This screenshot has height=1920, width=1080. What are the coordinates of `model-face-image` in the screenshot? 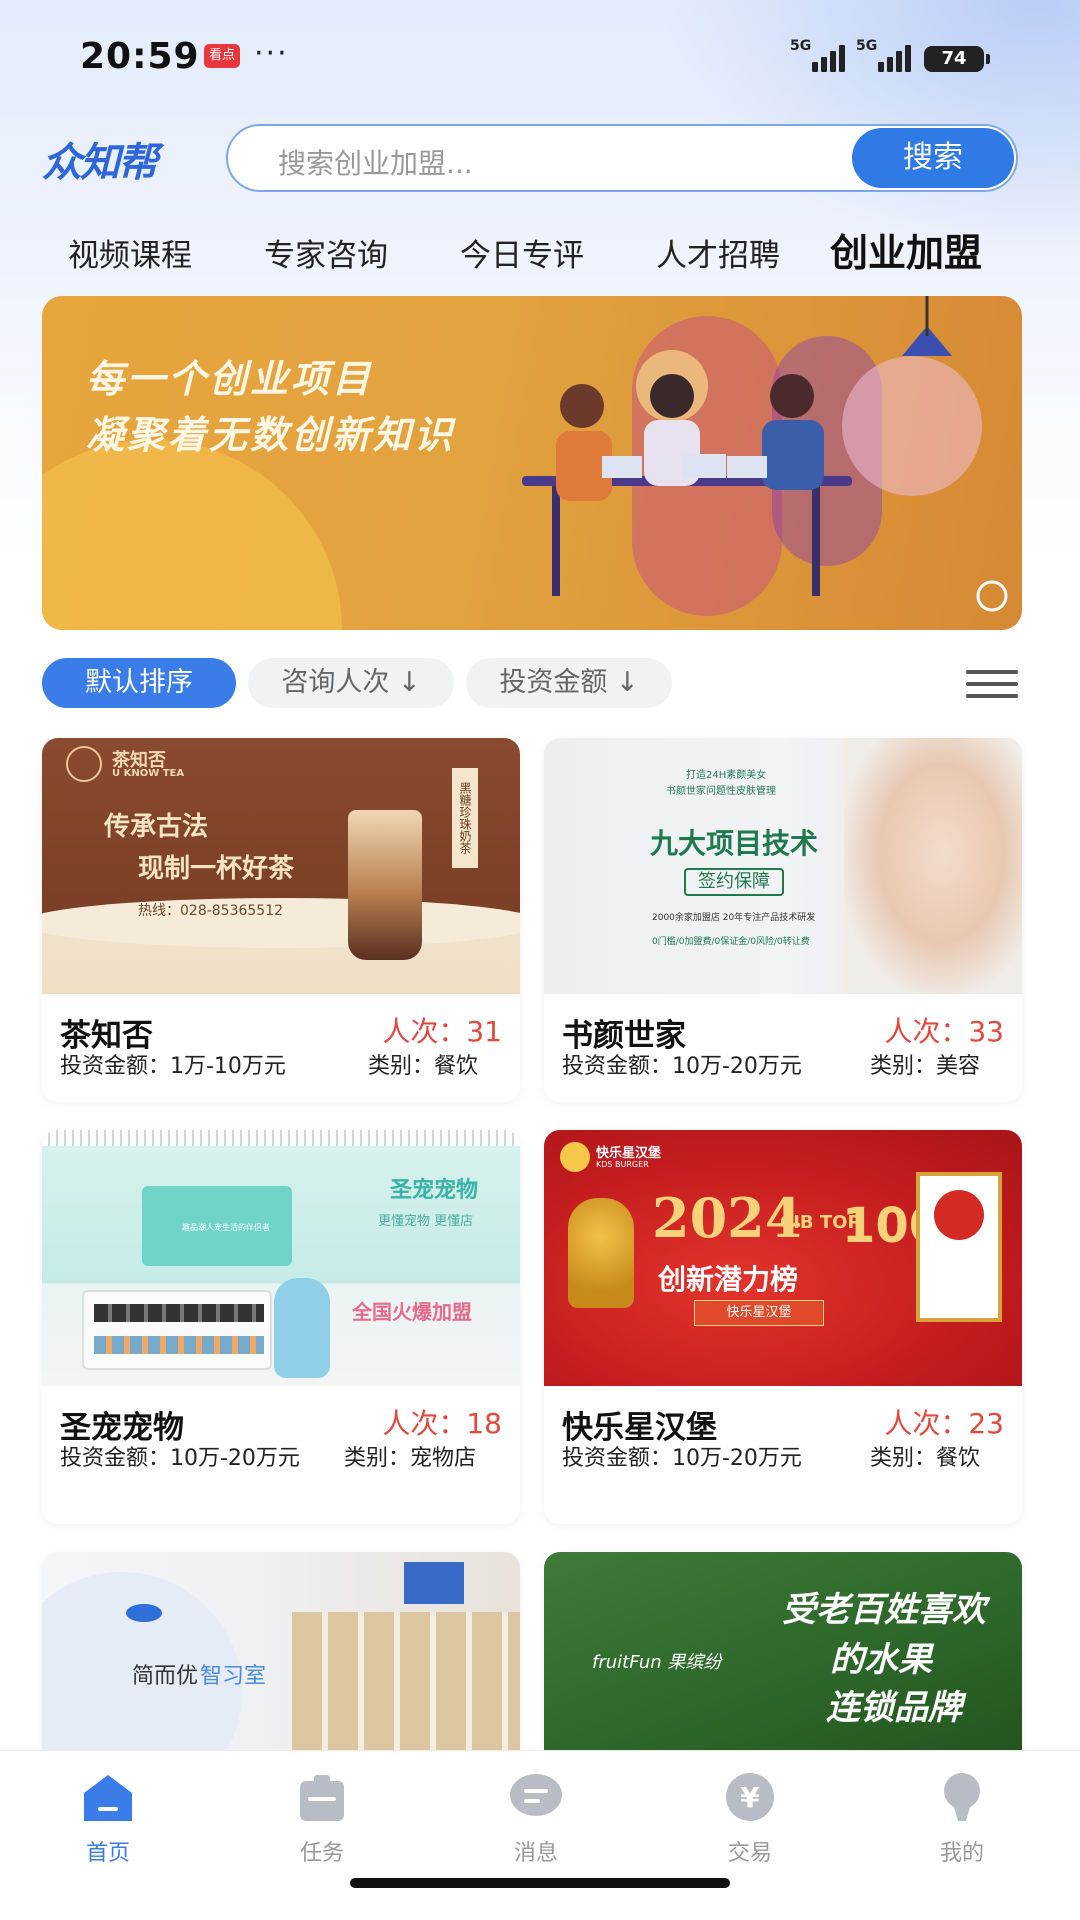 It's located at (933, 866).